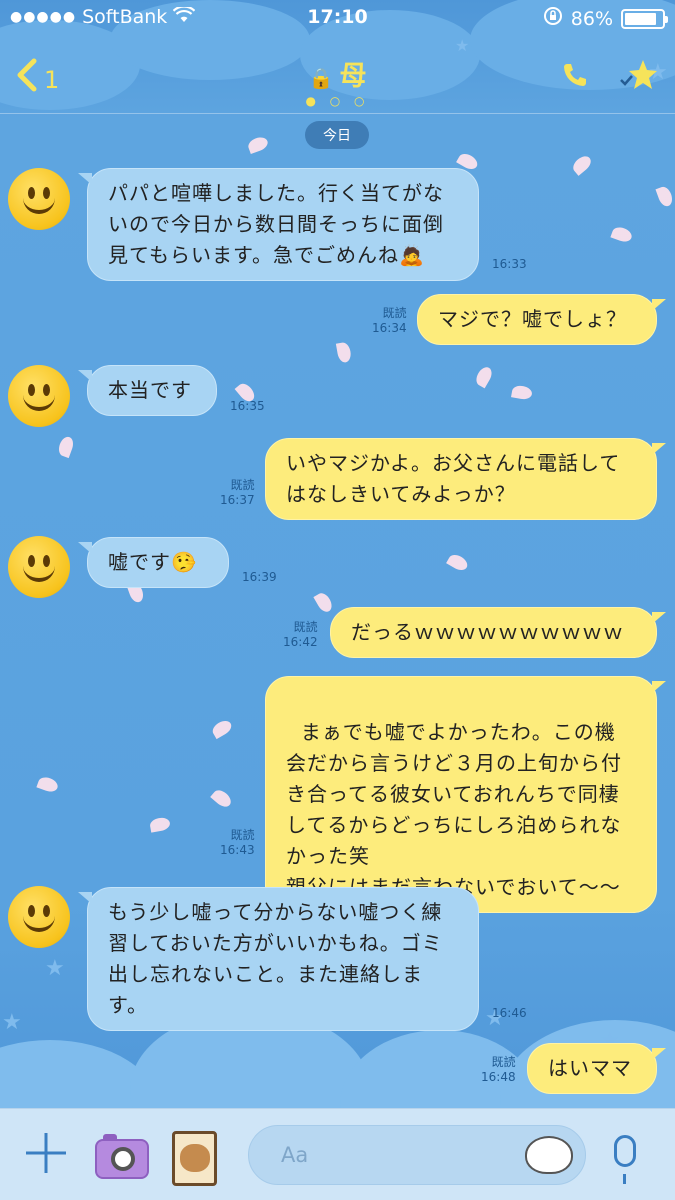 This screenshot has height=1200, width=675. I want to click on message-time: 16:33, so click(509, 264).